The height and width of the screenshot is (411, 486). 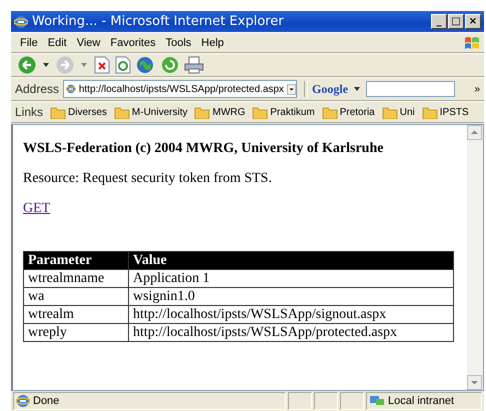 What do you see at coordinates (291, 333) in the screenshot?
I see `table-cell: http://localhost/ipsts/WSLSApp/protected.aspx` at bounding box center [291, 333].